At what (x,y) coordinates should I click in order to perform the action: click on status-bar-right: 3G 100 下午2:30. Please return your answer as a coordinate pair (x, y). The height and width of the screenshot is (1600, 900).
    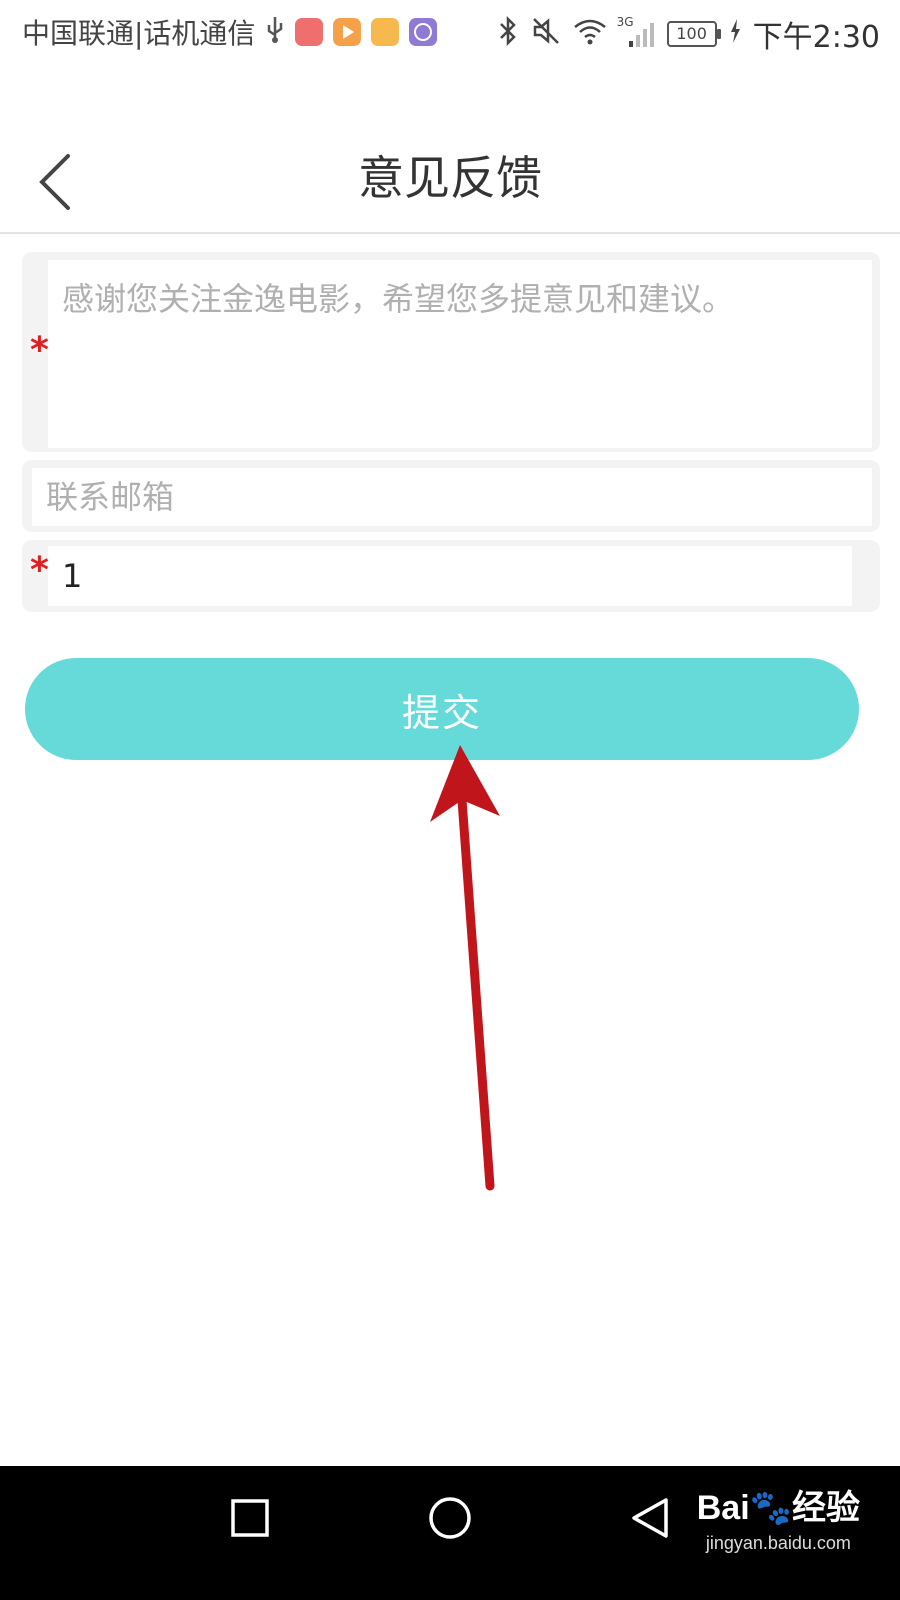
    Looking at the image, I should click on (688, 34).